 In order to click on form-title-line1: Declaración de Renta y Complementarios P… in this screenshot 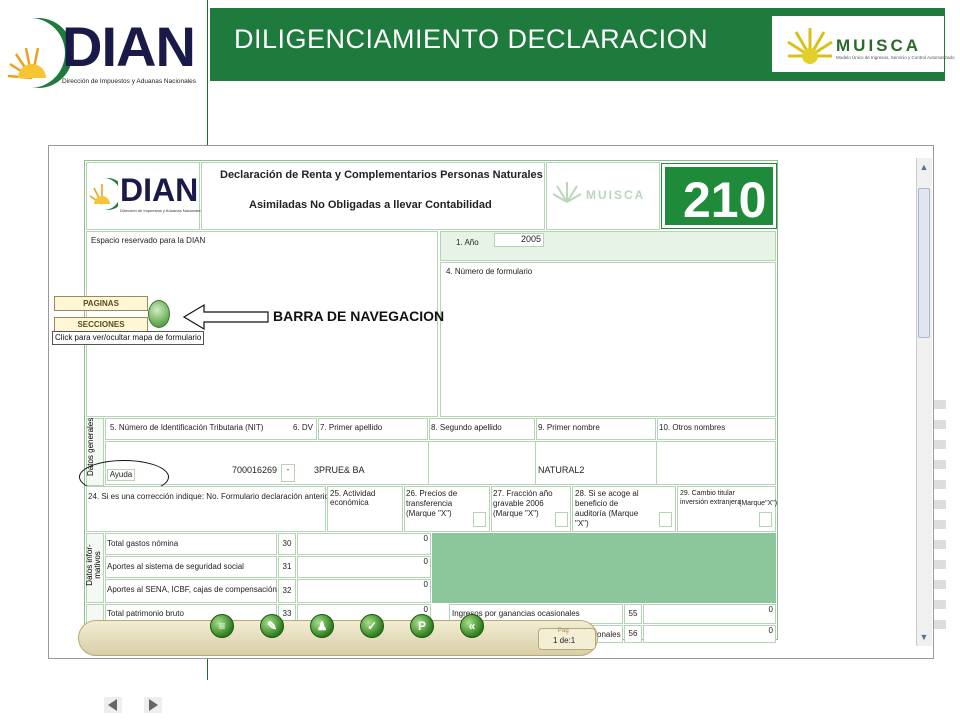, I will do `click(386, 175)`.